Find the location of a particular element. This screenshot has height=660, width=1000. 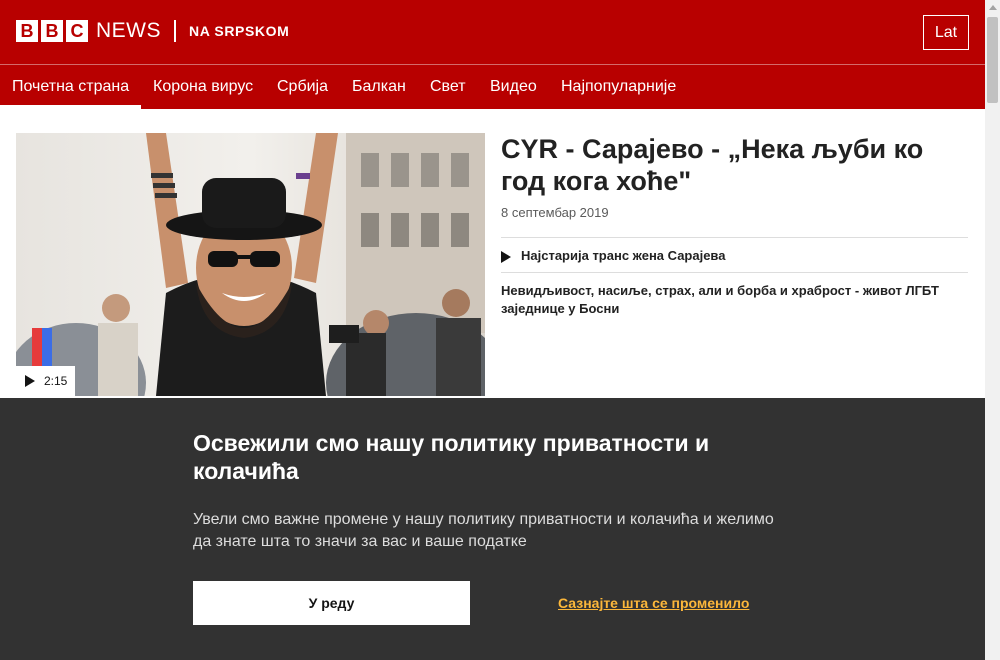

latin-script-button: Lat is located at coordinates (946, 32).